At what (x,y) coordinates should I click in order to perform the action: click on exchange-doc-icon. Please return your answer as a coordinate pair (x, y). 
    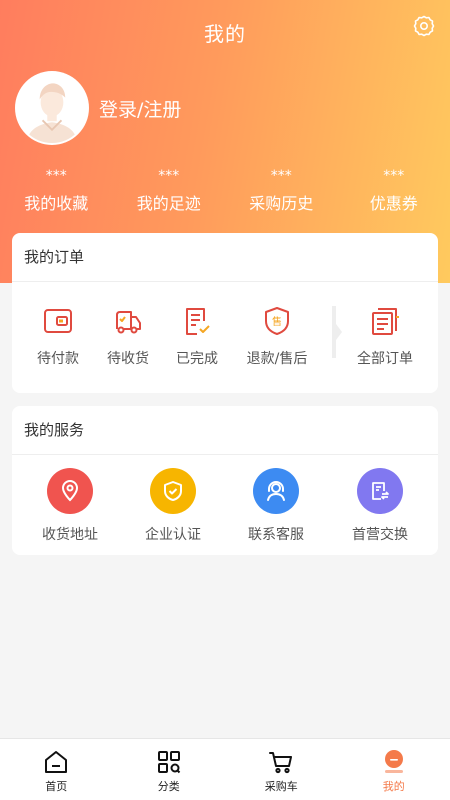
    Looking at the image, I should click on (380, 491).